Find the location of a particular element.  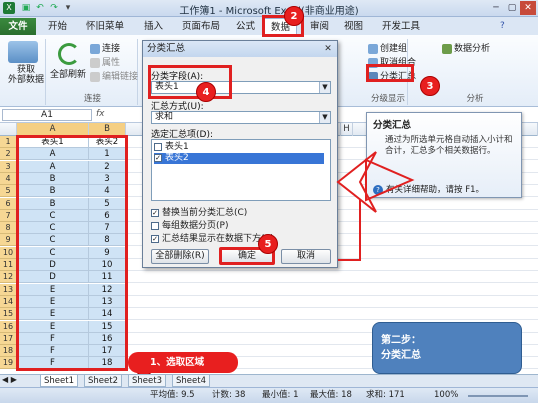

row-header: 15 is located at coordinates (8, 314).